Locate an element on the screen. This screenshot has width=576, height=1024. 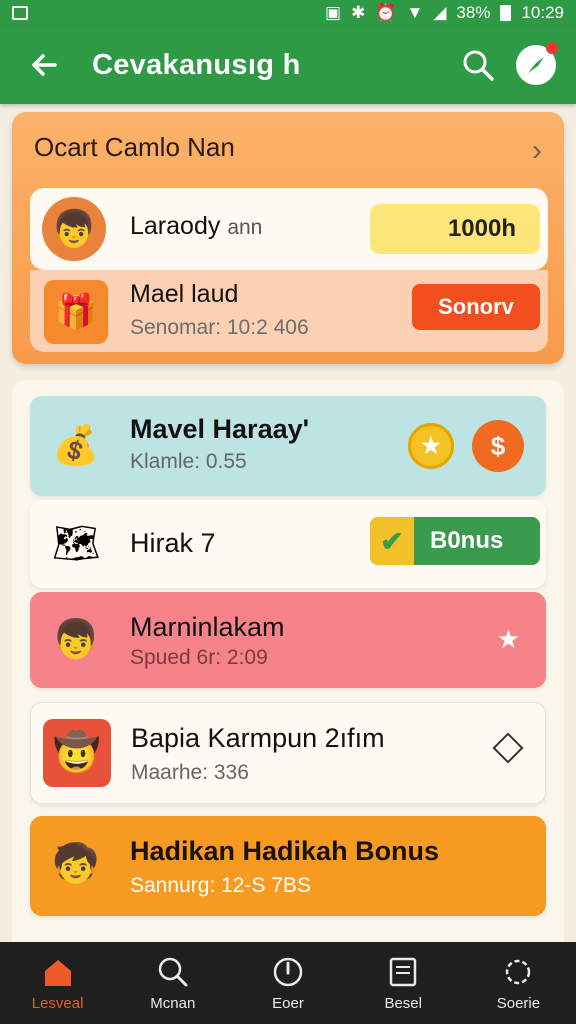
nav-home-label: Lesveal is located at coordinates (57, 1003).